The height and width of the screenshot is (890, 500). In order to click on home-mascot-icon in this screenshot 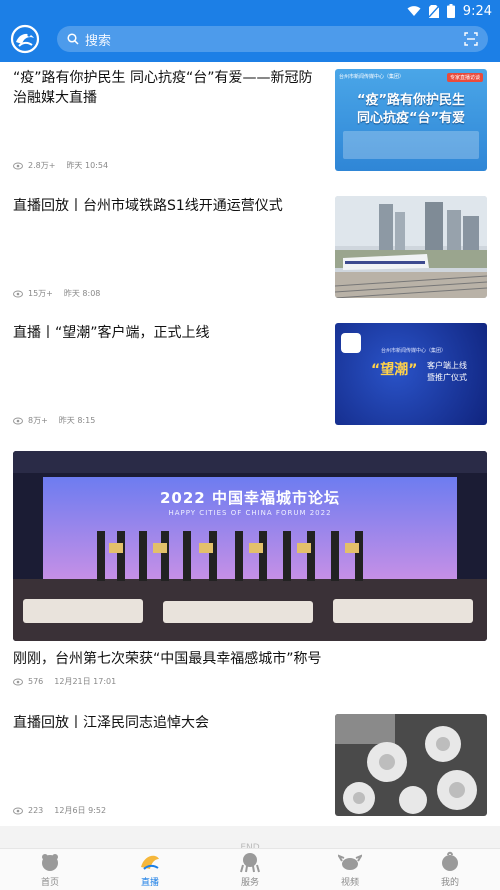, I will do `click(50, 862)`.